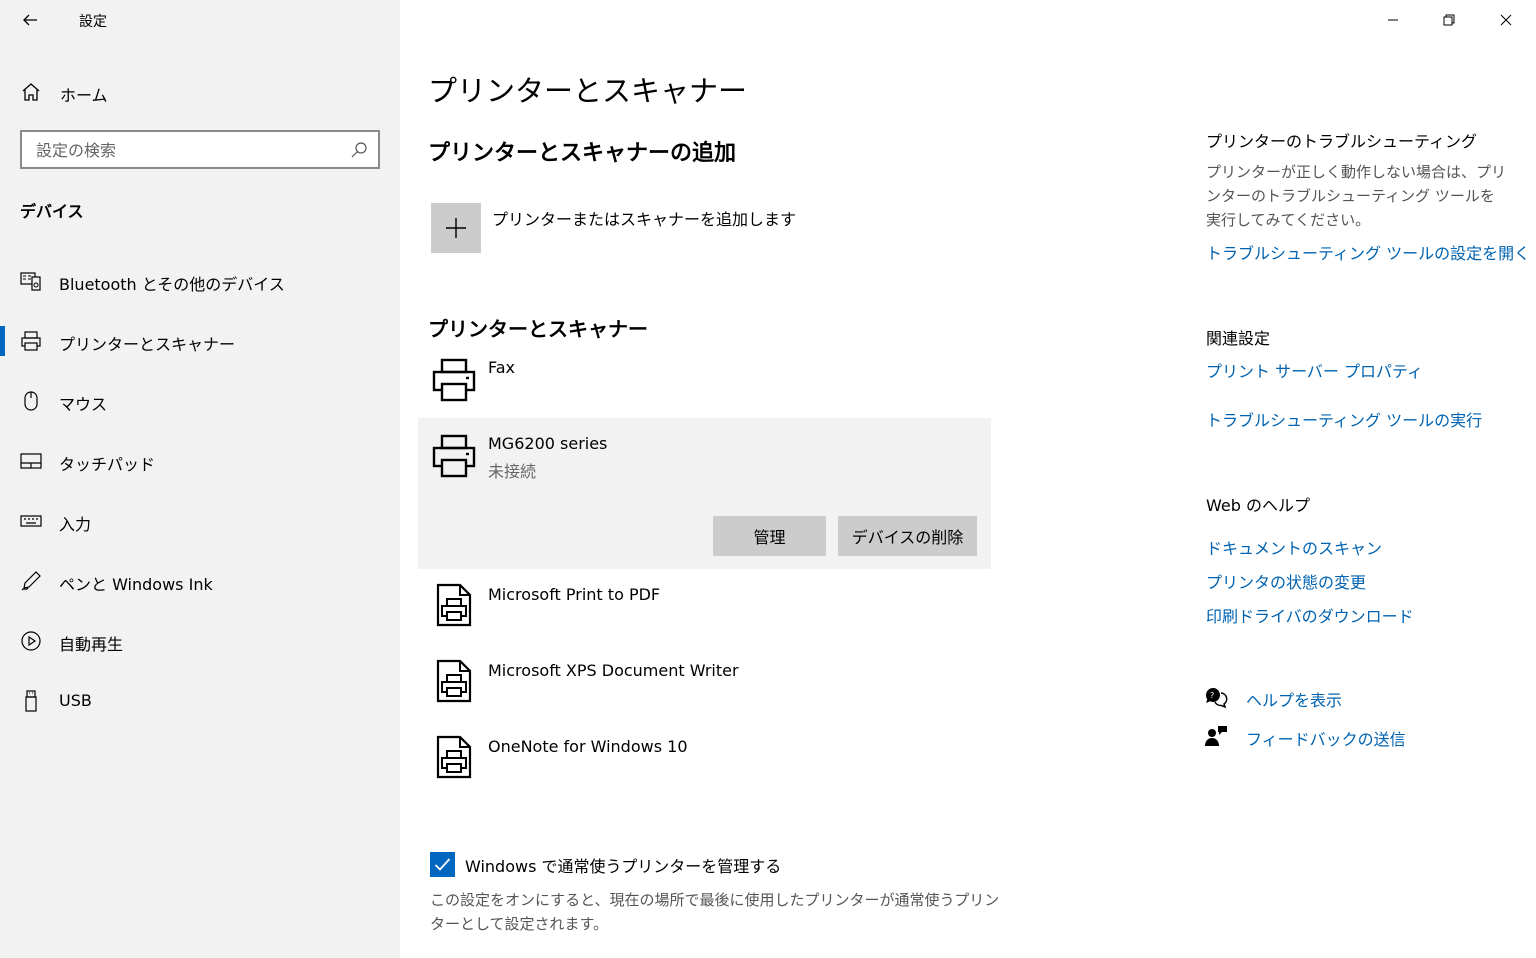 This screenshot has height=958, width=1536. Describe the element at coordinates (1258, 505) in the screenshot. I see `web-help-heading: Web のヘルプ` at that location.